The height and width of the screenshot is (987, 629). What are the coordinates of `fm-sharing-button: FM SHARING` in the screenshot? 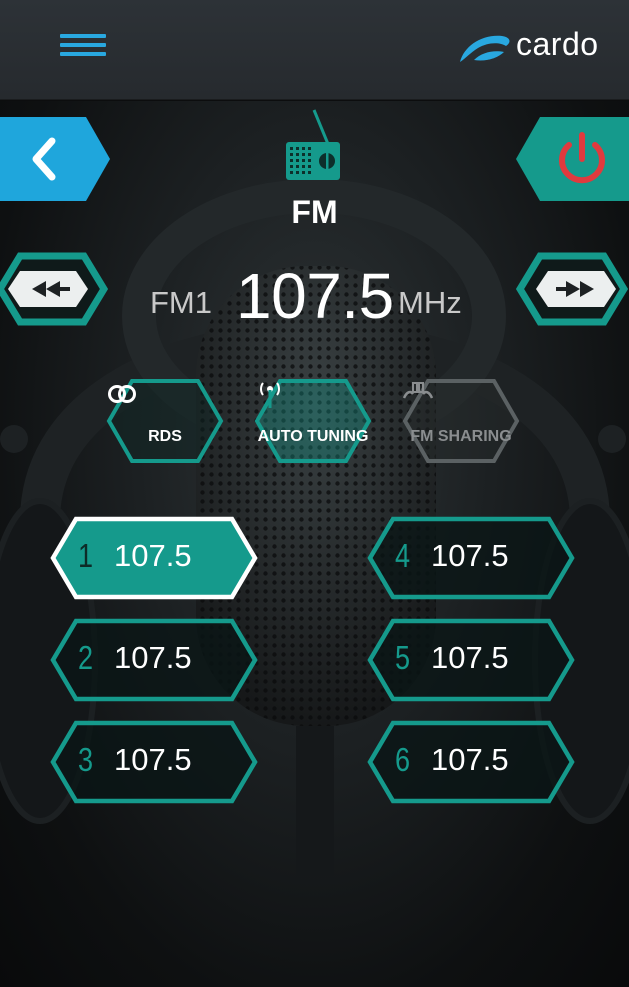 It's located at (461, 421).